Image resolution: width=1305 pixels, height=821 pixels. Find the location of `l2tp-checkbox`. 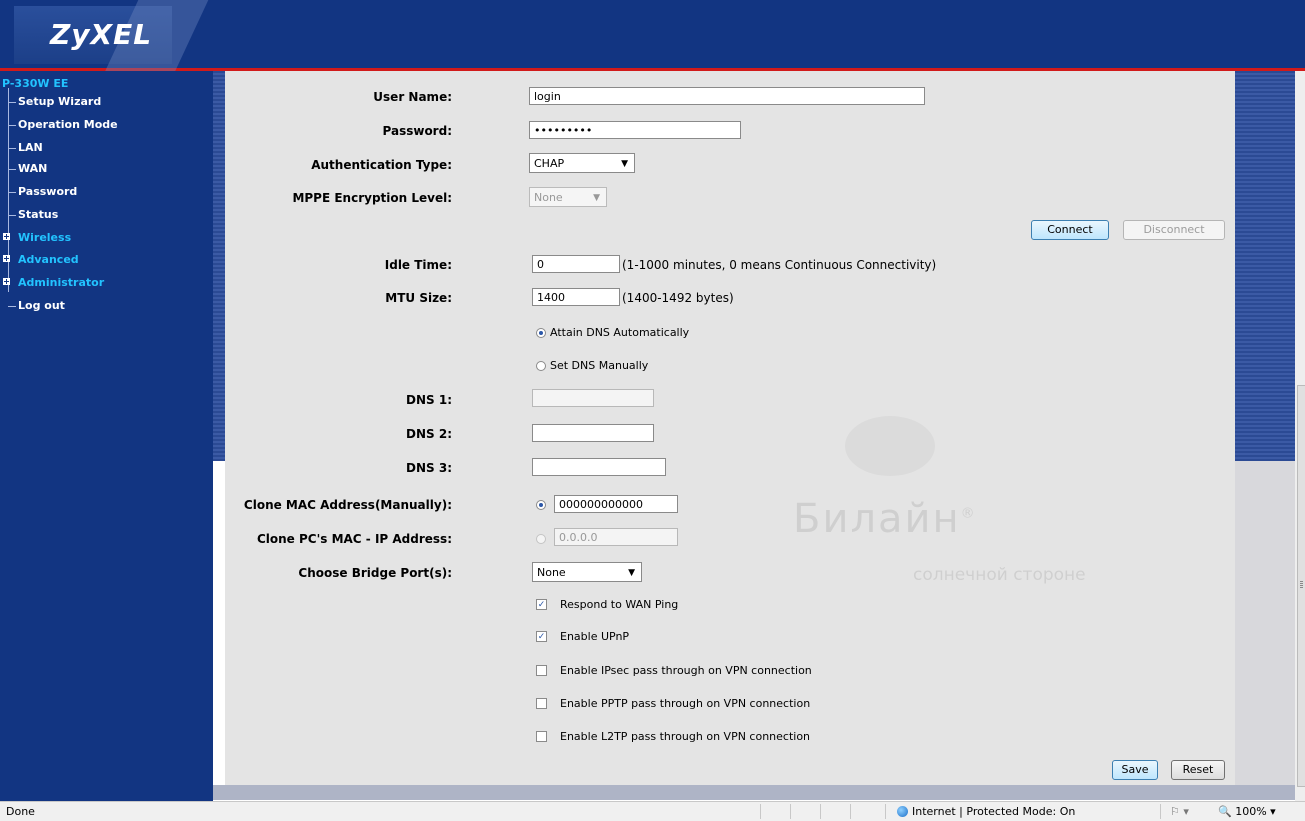

l2tp-checkbox is located at coordinates (541, 736).